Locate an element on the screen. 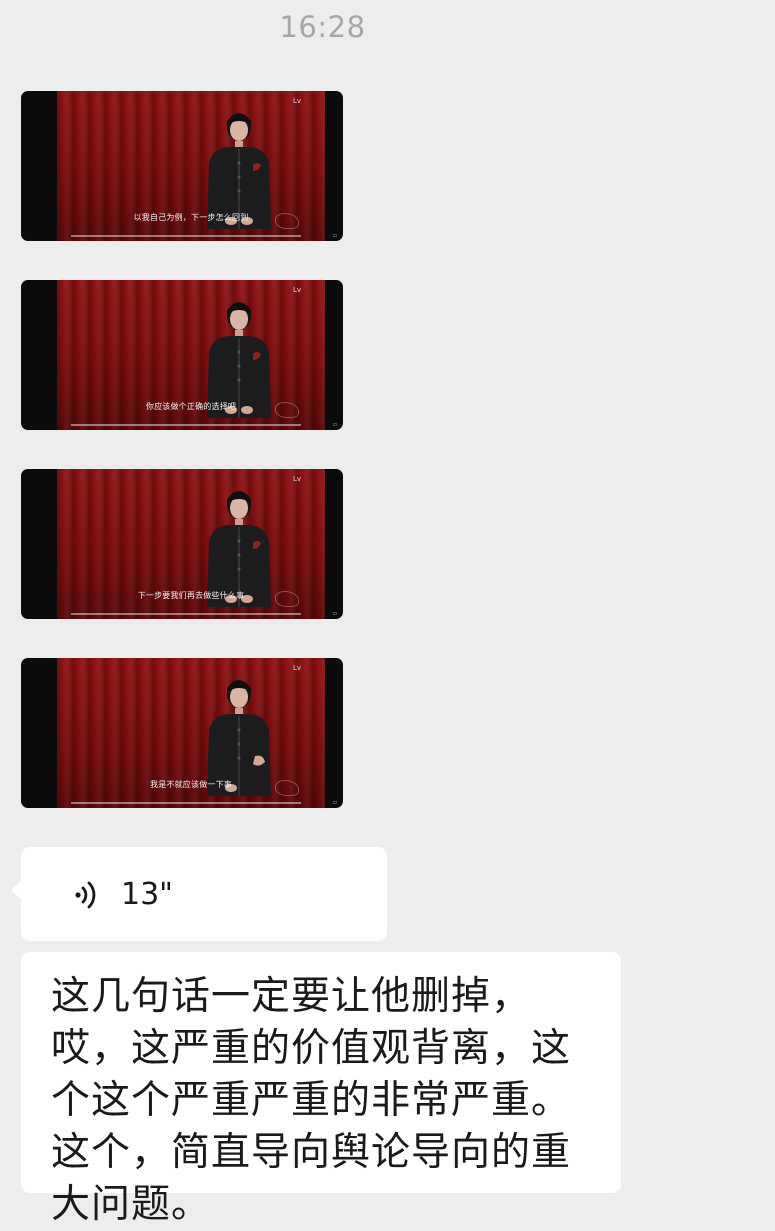 Image resolution: width=775 pixels, height=1231 pixels. video-subtitle: 你应该做个正确的选择吧 is located at coordinates (191, 406).